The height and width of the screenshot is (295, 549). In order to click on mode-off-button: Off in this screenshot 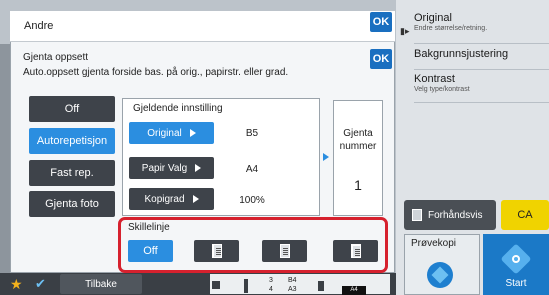, I will do `click(72, 109)`.